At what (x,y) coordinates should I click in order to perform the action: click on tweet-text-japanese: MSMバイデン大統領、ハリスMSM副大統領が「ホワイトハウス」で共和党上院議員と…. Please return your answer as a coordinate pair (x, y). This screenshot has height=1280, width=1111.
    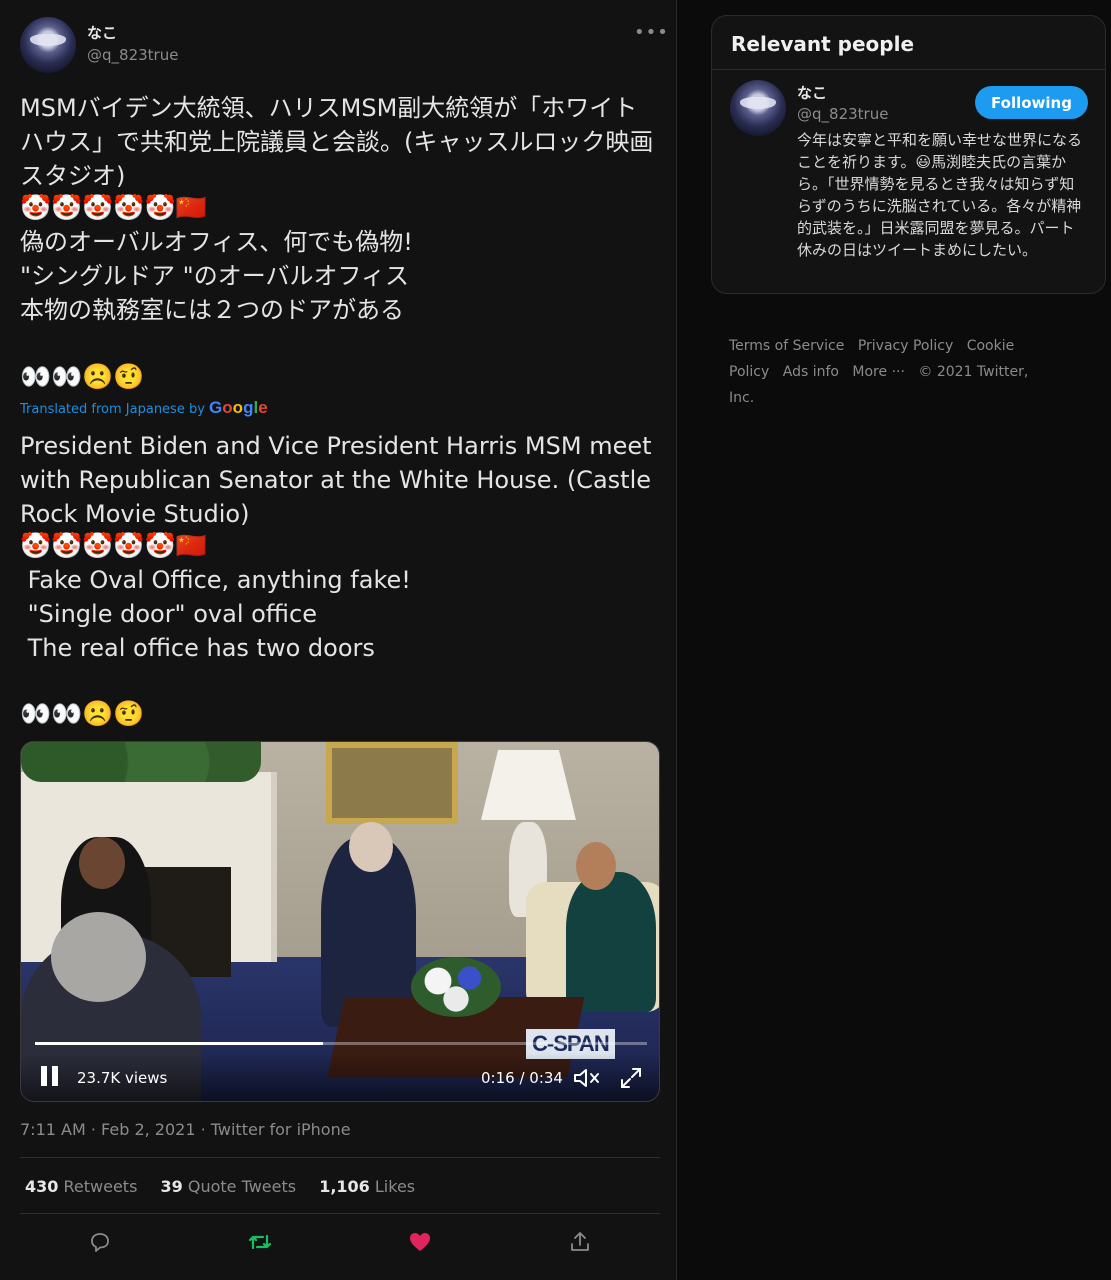
    Looking at the image, I should click on (337, 142).